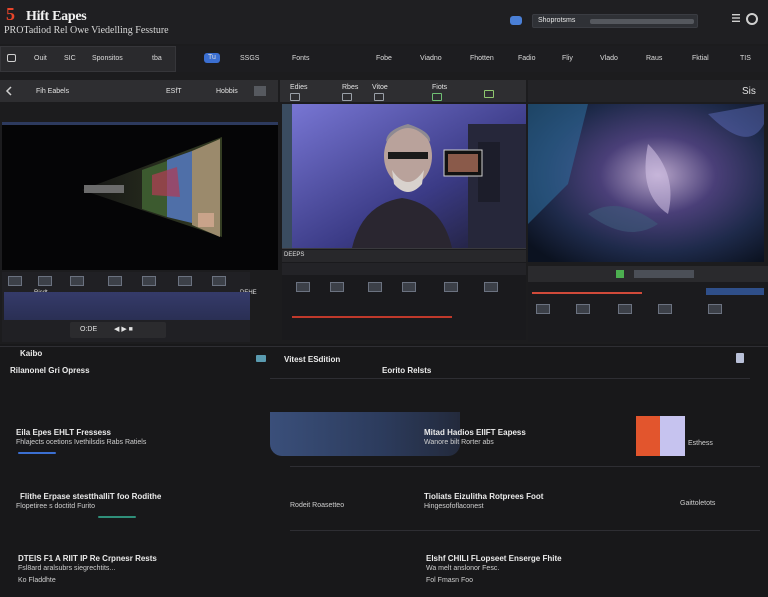 This screenshot has width=768, height=597. I want to click on block4-subtitle: Hingesofoflaconest, so click(454, 506).